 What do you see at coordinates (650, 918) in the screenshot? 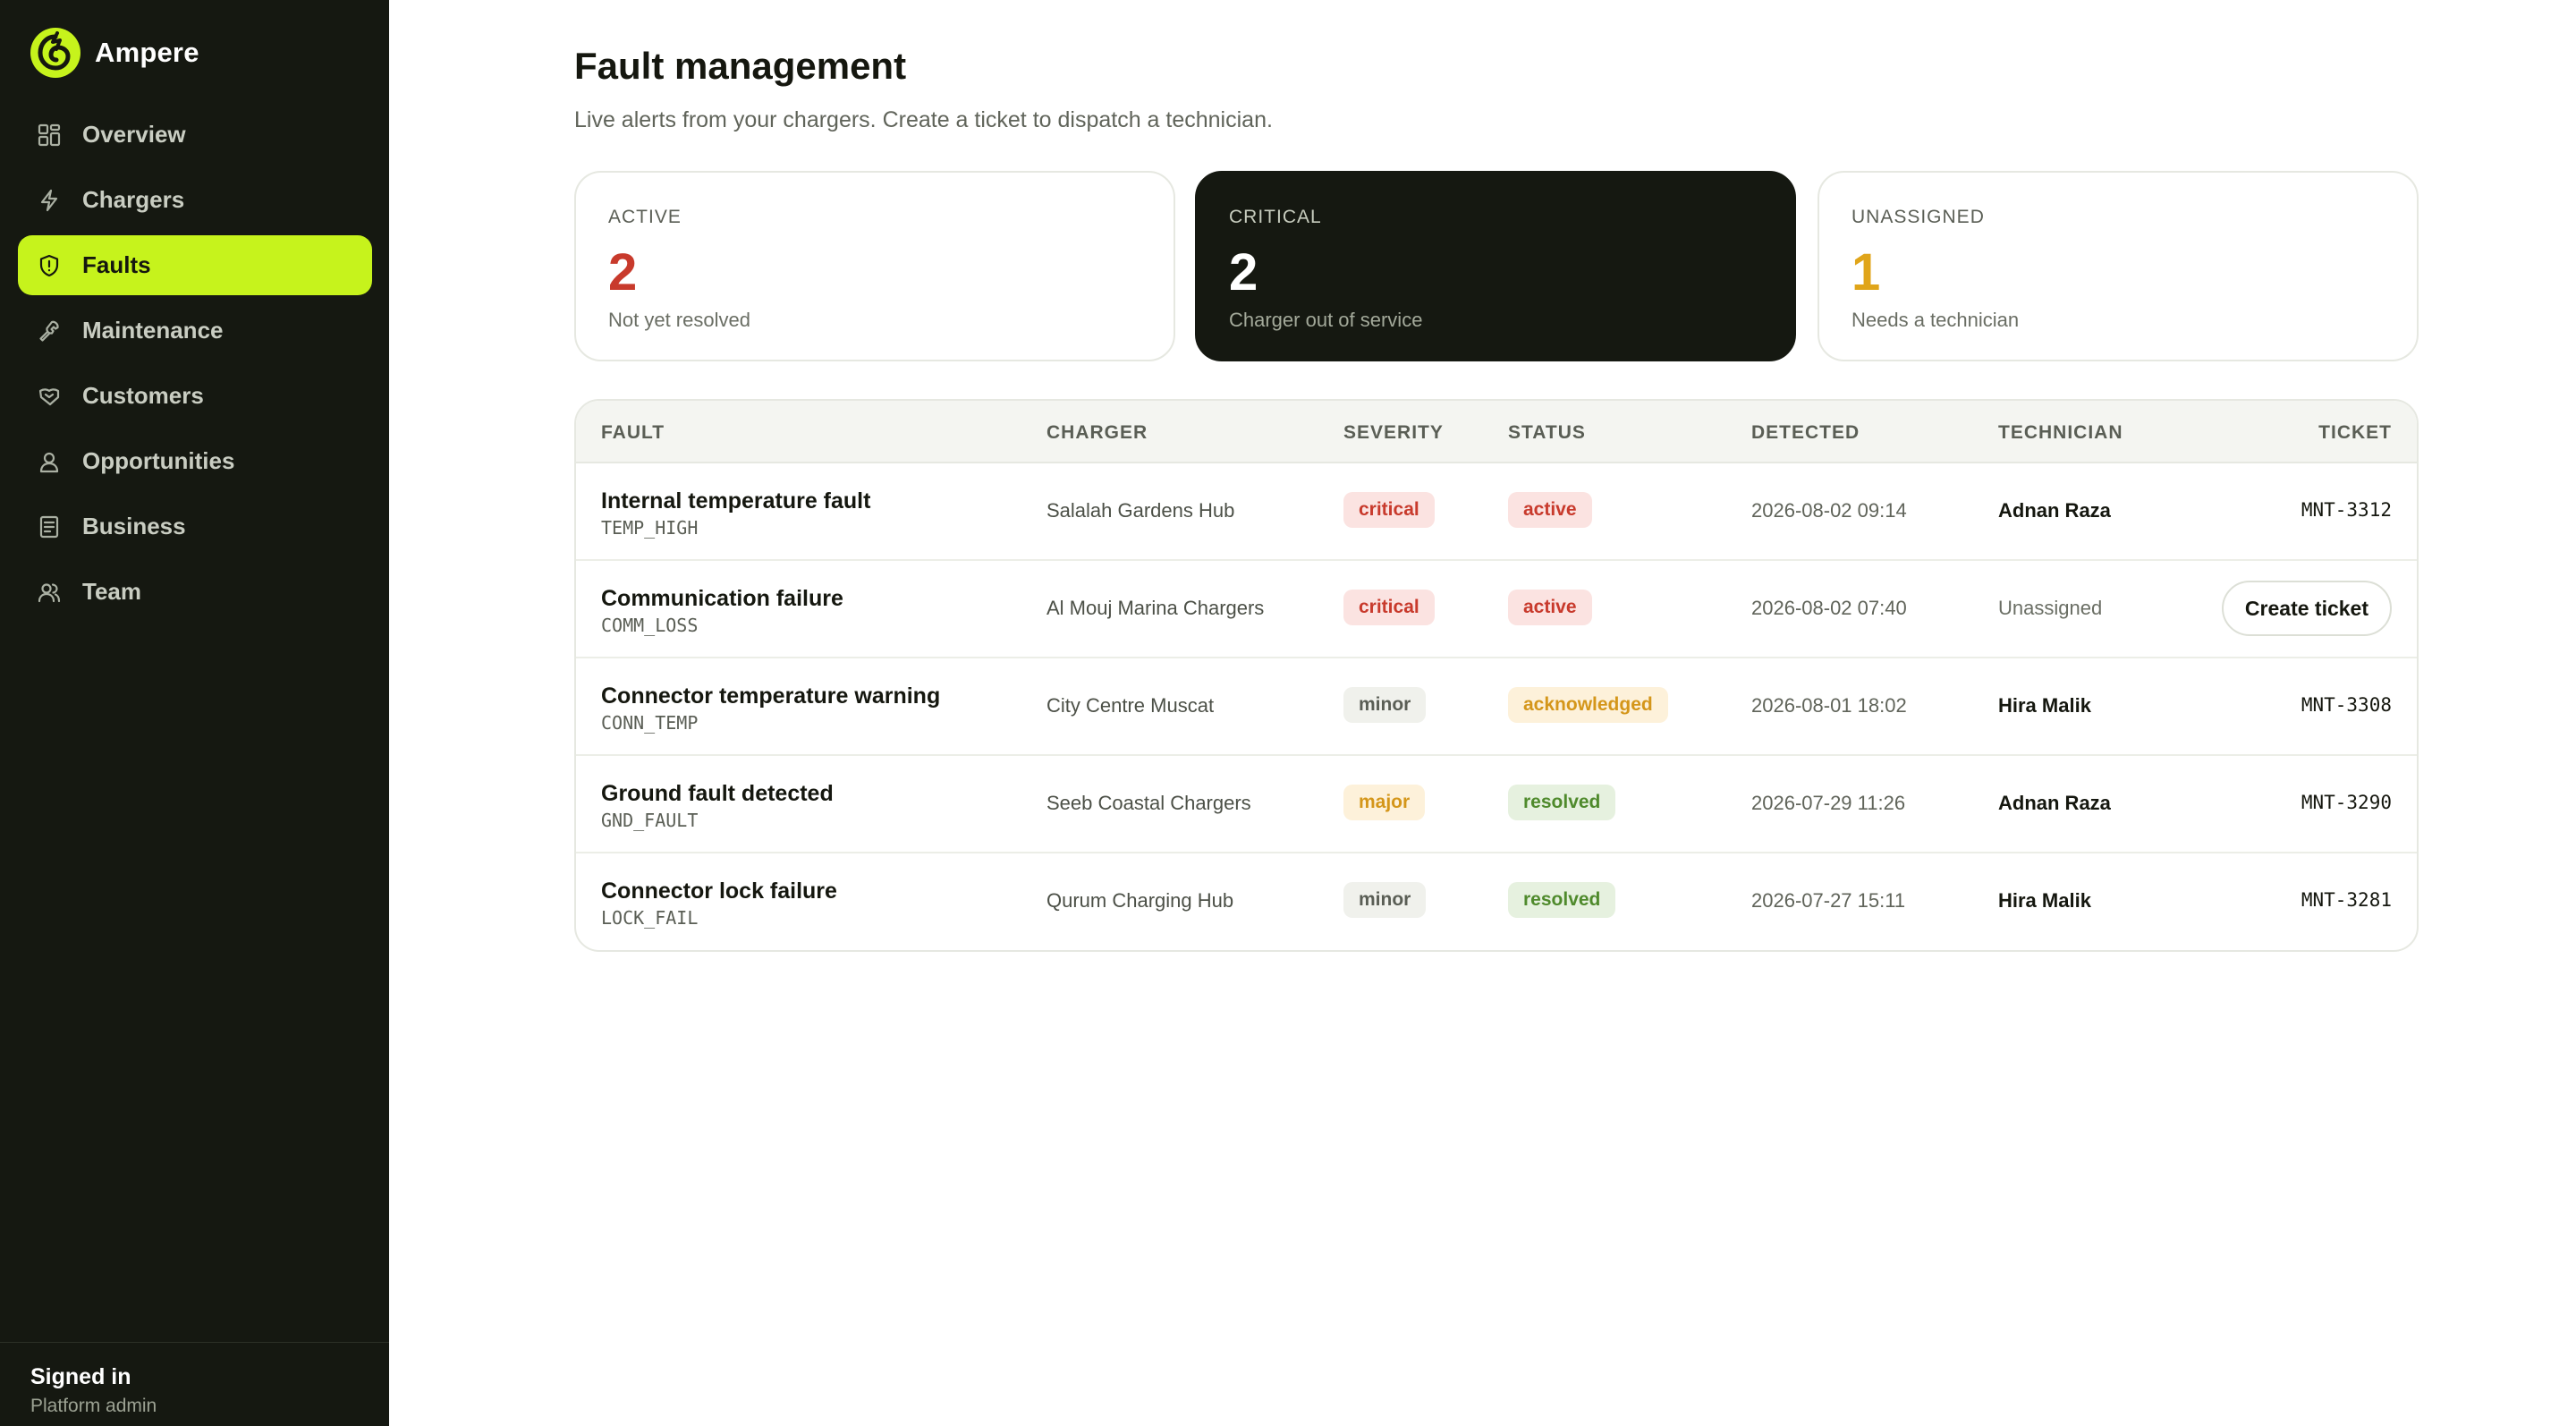
I see `fault-code: LOCK_FAIL` at bounding box center [650, 918].